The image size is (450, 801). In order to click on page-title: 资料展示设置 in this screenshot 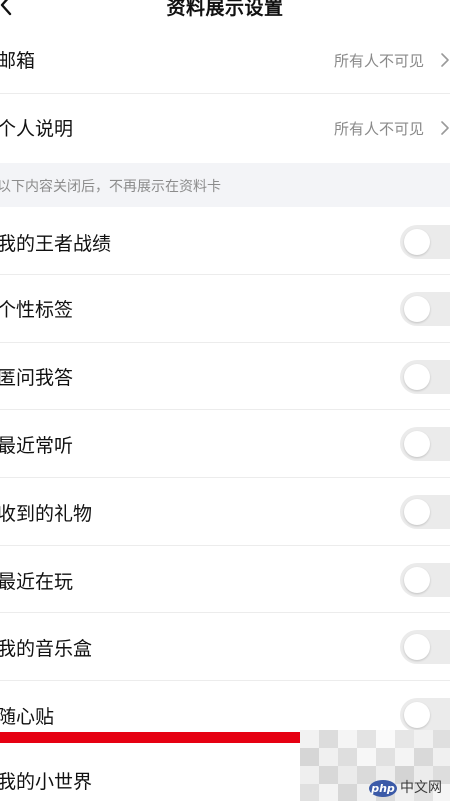, I will do `click(225, 9)`.